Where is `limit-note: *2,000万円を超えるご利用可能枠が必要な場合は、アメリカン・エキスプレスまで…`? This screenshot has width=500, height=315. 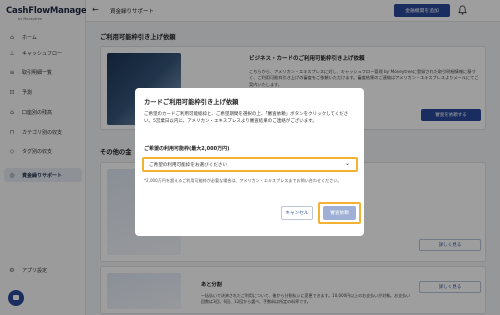
limit-note: *2,000万円を超えるご利用可能枠が必要な場合は、アメリカン・エキスプレスまで… is located at coordinates (243, 180).